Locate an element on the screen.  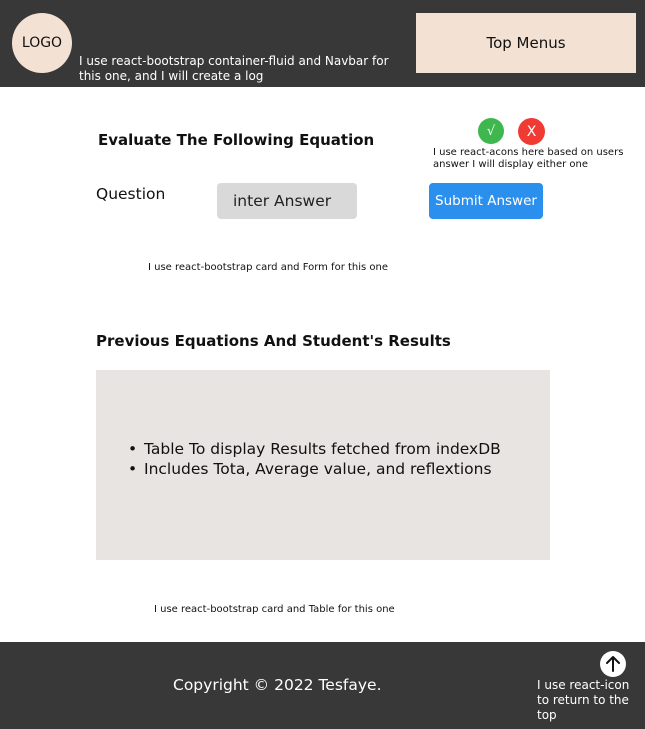
check-icon: √ is located at coordinates (491, 131).